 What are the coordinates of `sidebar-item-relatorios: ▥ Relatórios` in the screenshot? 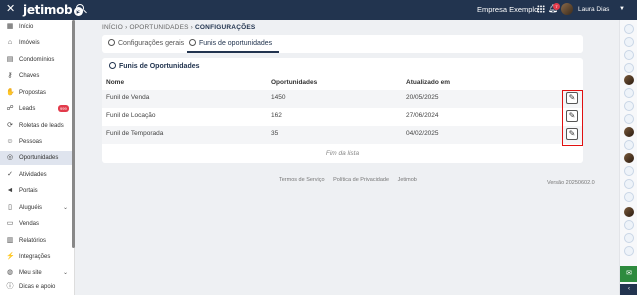 It's located at (36, 241).